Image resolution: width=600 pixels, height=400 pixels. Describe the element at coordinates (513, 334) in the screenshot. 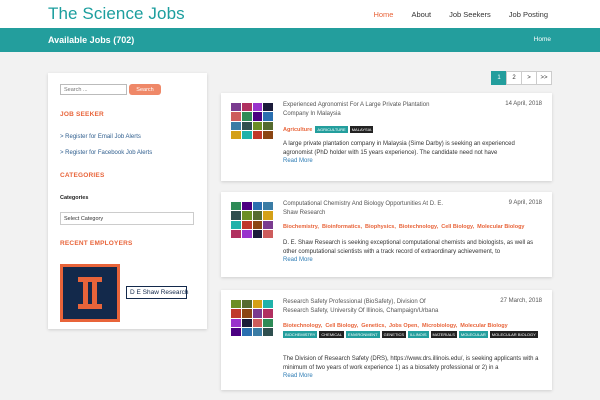

I see `tag-chip: MOLECULAR BIOLOGY` at that location.